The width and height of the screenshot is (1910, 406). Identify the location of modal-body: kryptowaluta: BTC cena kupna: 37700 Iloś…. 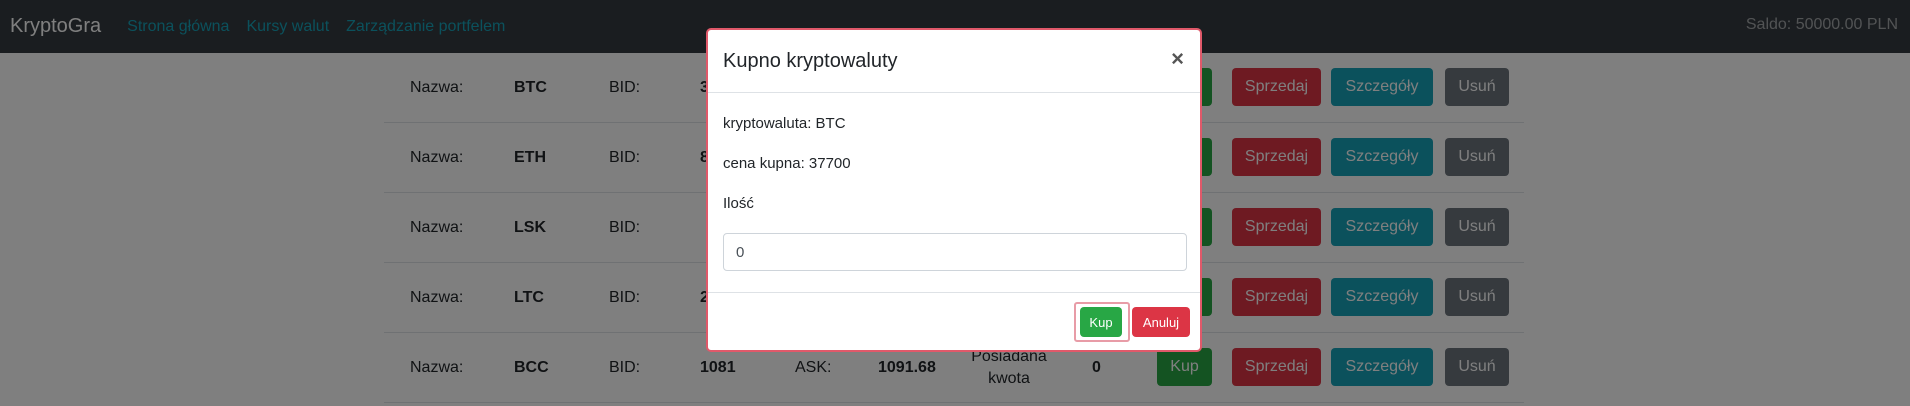
(954, 193).